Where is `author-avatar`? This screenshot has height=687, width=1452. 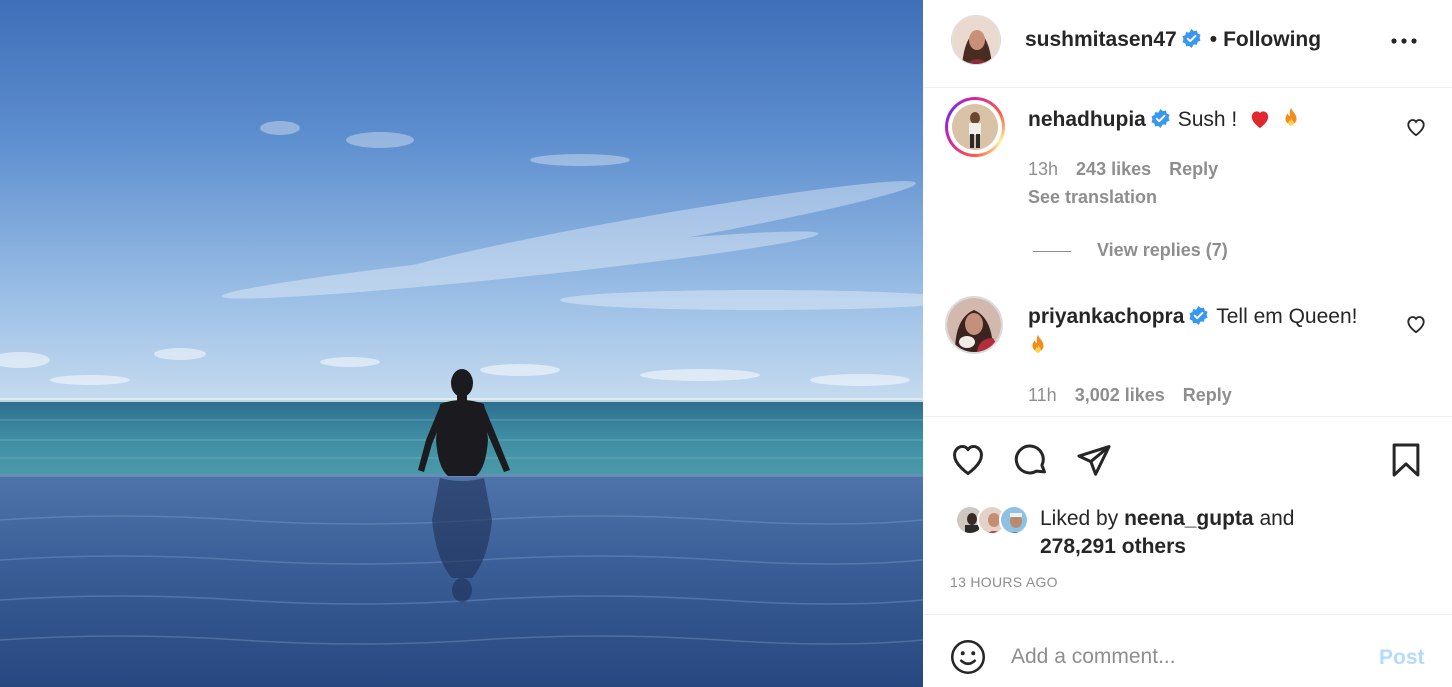 author-avatar is located at coordinates (976, 40).